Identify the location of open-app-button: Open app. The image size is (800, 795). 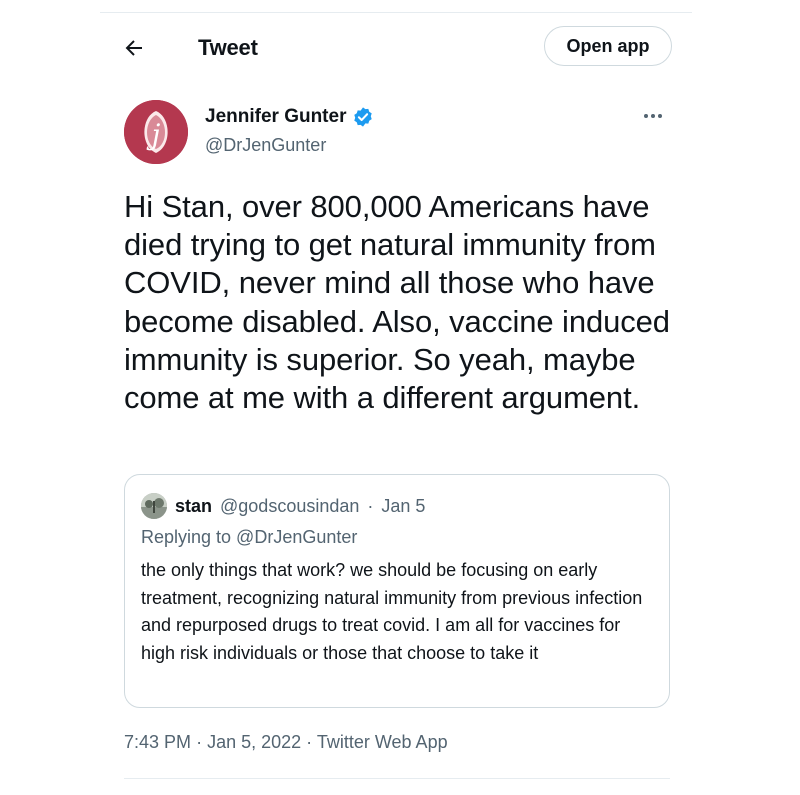
(608, 46).